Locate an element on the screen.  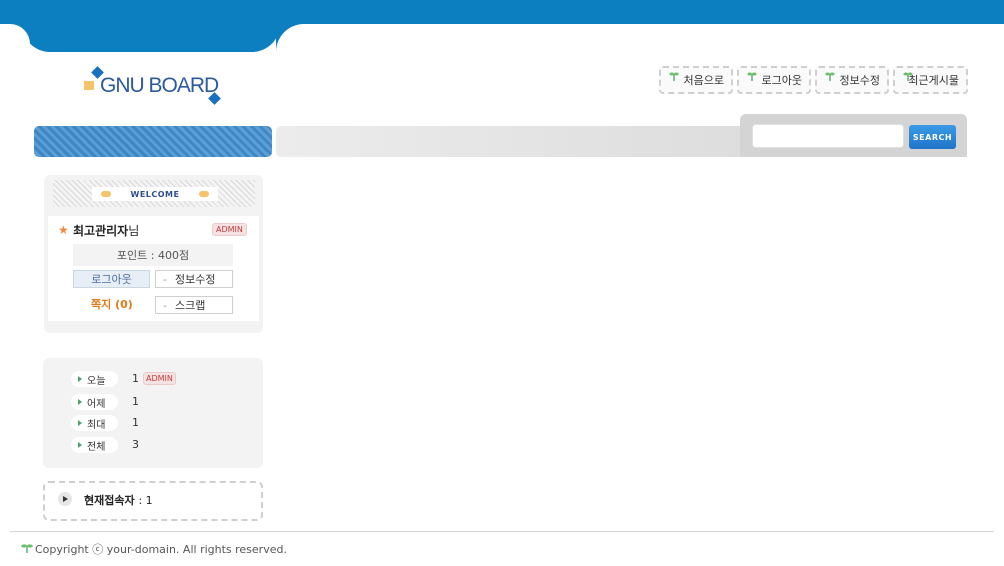
visit-label-max: 최대 is located at coordinates (94, 423).